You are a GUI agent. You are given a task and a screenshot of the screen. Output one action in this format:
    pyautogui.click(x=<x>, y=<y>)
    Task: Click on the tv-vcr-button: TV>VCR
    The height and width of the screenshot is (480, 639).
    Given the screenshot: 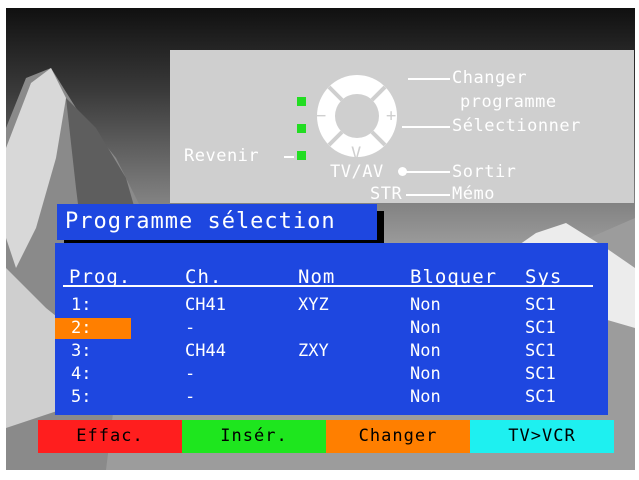 What is the action you would take?
    pyautogui.click(x=542, y=436)
    